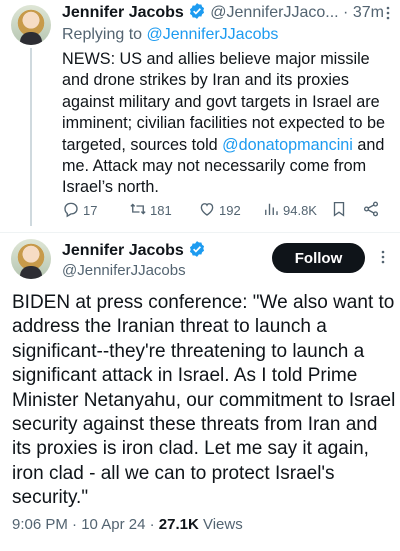 This screenshot has height=551, width=400. I want to click on views-icon, so click(272, 210).